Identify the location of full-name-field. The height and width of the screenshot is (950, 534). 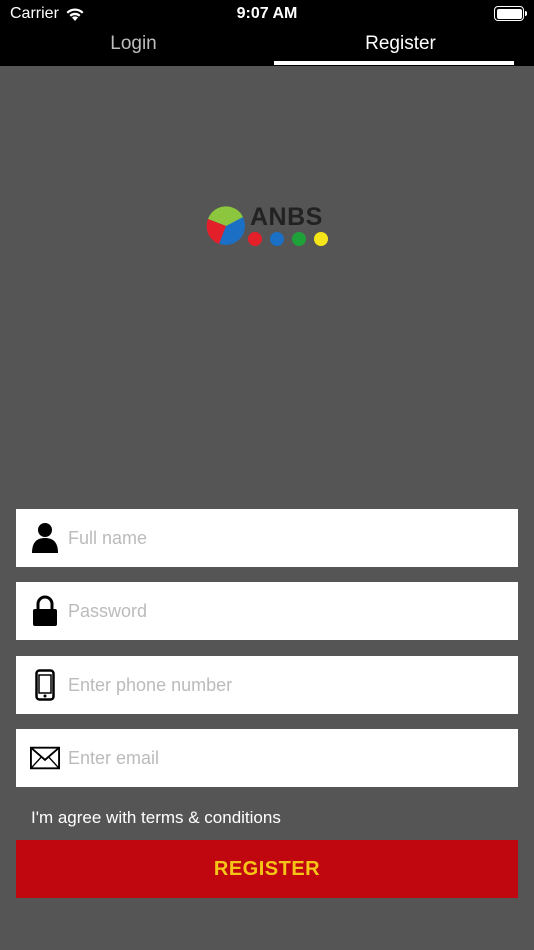
(267, 538).